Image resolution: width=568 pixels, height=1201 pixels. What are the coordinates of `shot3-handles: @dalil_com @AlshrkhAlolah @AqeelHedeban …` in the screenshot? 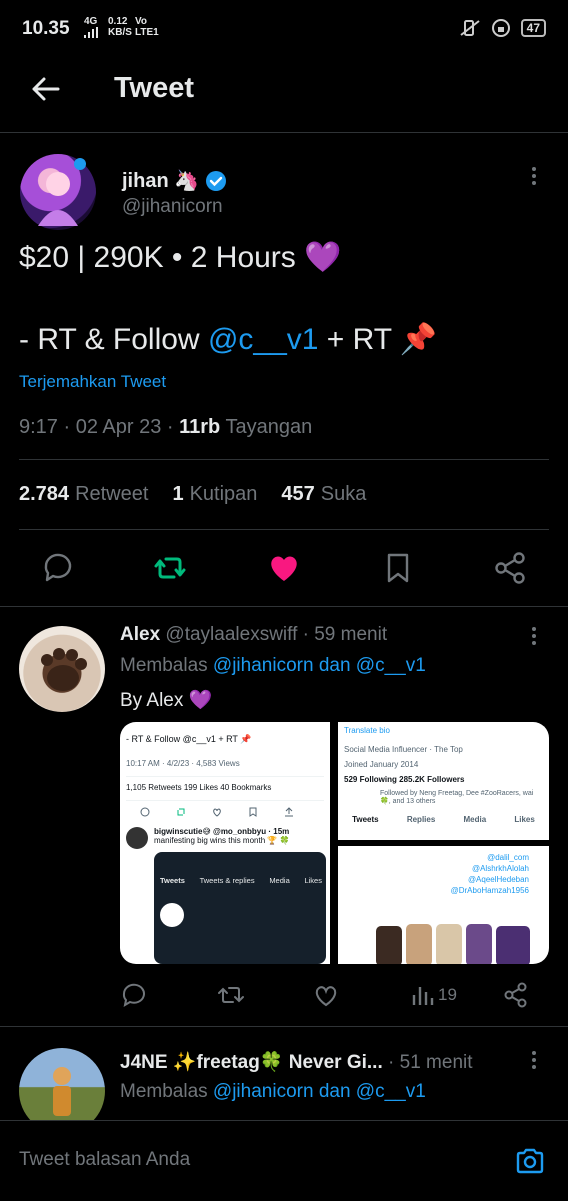 It's located at (443, 871).